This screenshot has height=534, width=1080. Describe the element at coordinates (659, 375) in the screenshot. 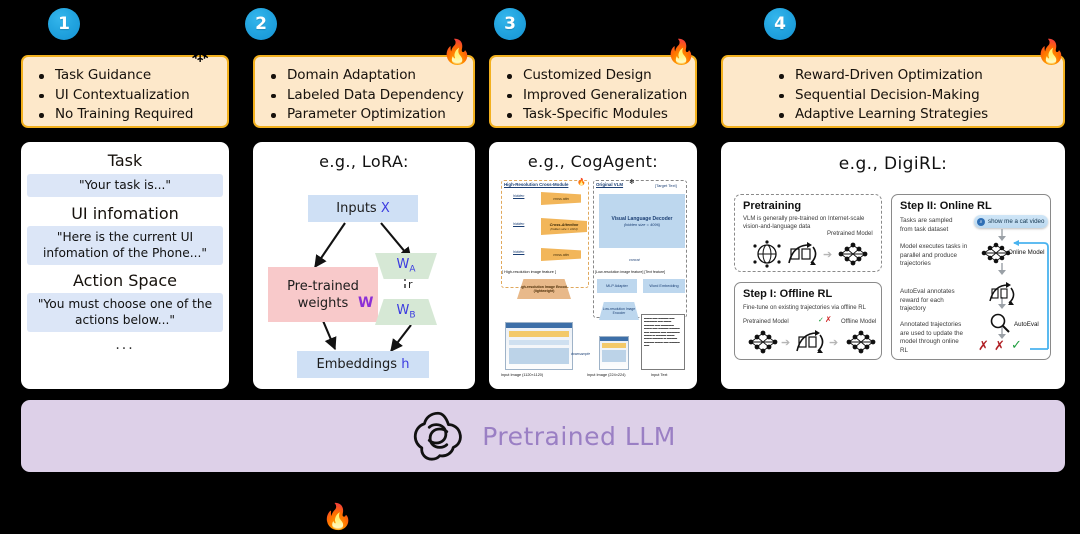

I see `cogagent-caption-2: Input Text` at that location.